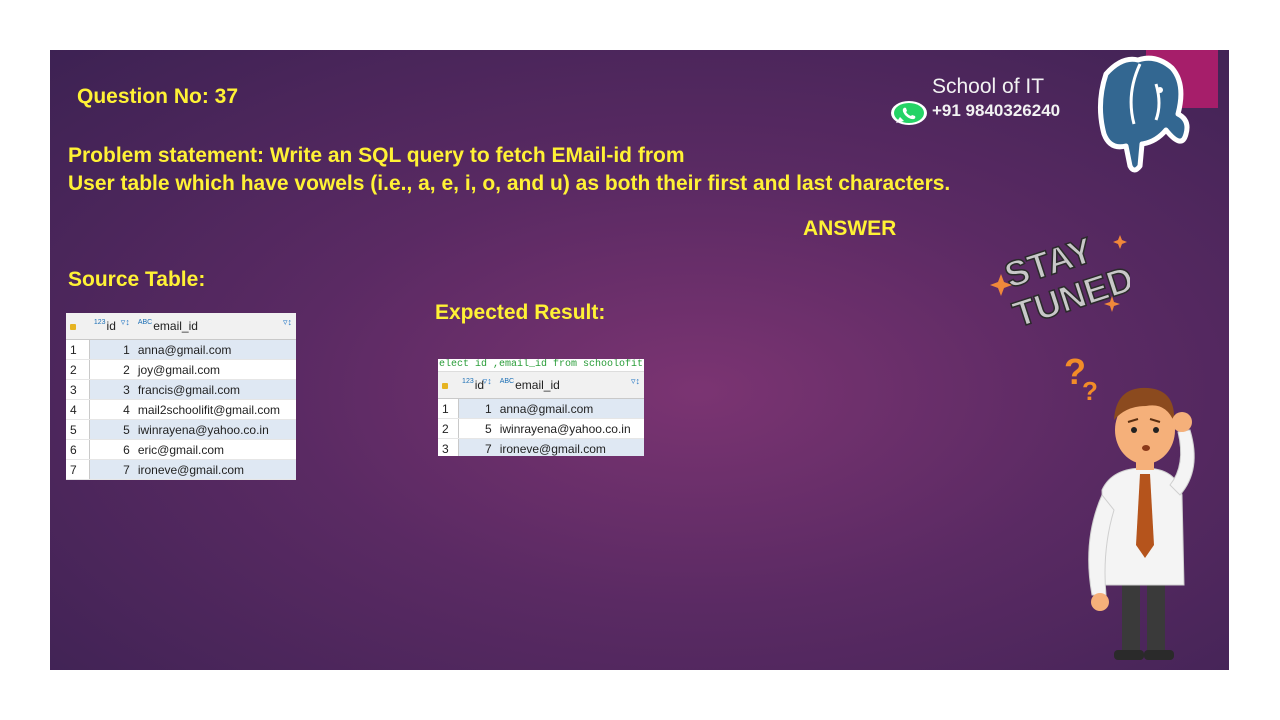 The image size is (1280, 720). What do you see at coordinates (214, 409) in the screenshot?
I see `email-cell: mail2schoolifit@gmail.com` at bounding box center [214, 409].